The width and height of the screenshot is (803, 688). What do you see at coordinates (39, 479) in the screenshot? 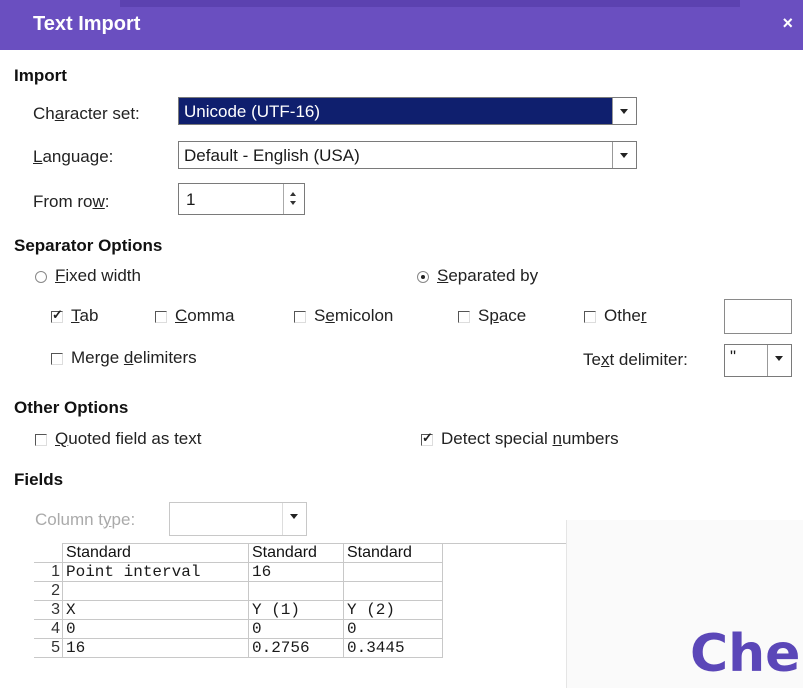
I see `fields-heading: Fields` at bounding box center [39, 479].